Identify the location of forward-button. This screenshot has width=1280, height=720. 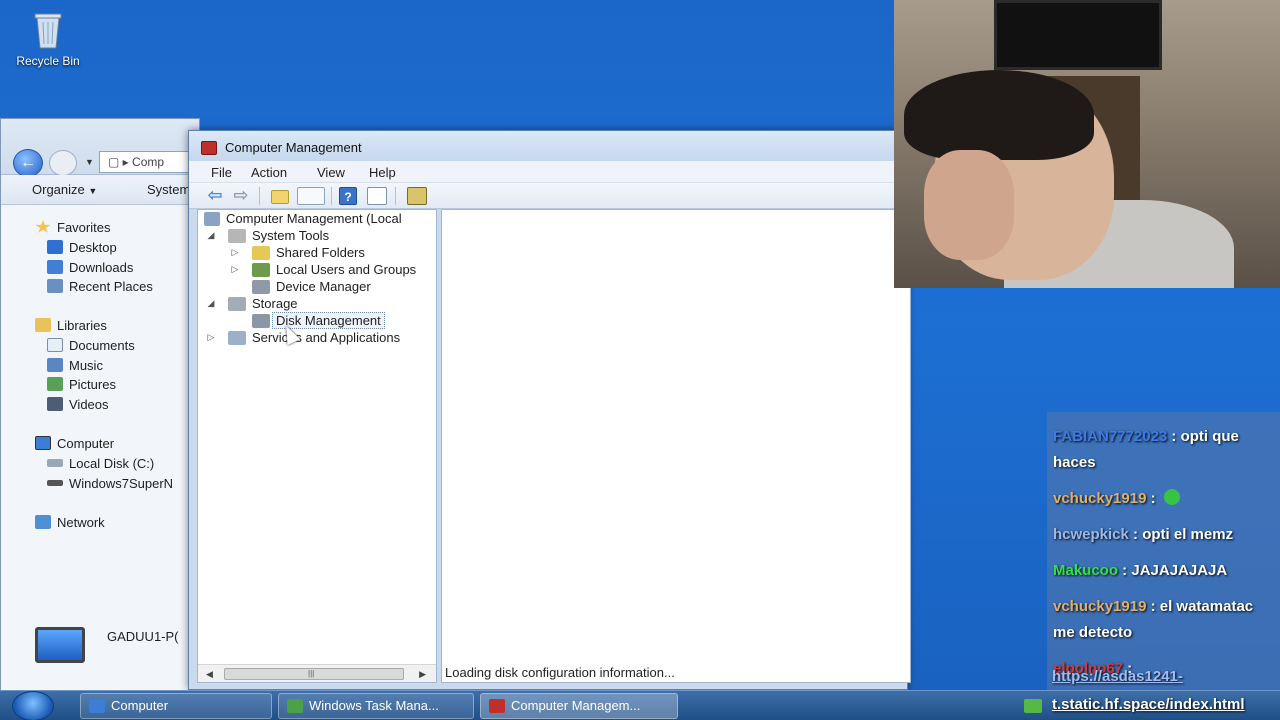
(63, 163).